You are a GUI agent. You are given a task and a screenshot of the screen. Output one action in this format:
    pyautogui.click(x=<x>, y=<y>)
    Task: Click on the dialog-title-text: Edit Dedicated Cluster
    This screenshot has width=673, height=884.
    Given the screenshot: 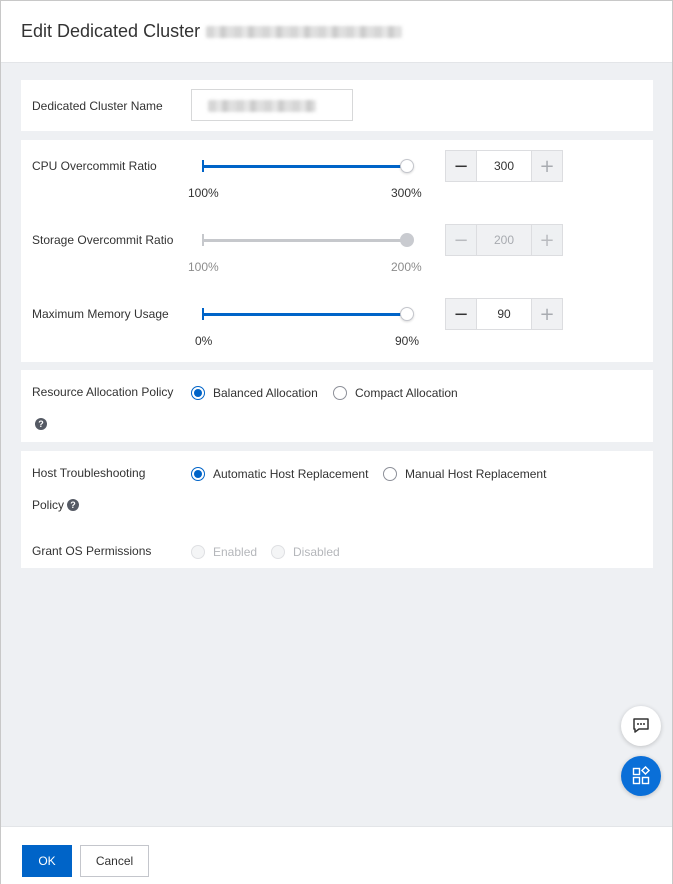 What is the action you would take?
    pyautogui.click(x=111, y=31)
    